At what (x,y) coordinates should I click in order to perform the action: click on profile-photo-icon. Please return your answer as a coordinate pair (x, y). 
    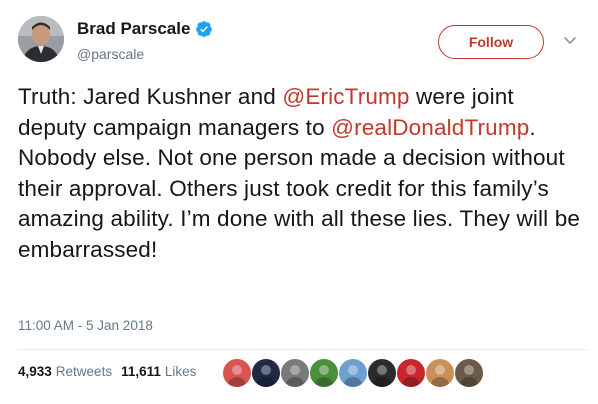
    Looking at the image, I should click on (41, 39).